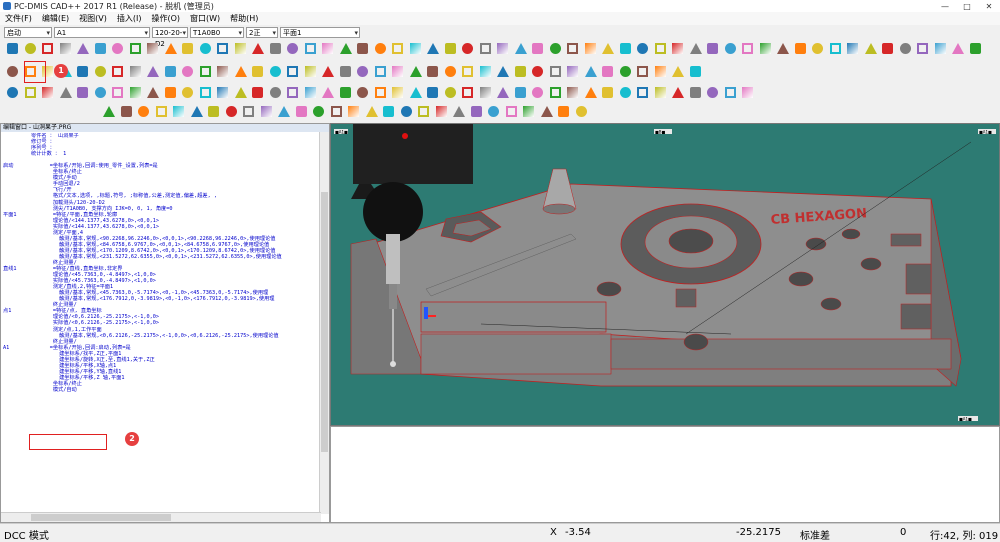 This screenshot has height=542, width=1000. Describe the element at coordinates (320, 33) in the screenshot. I see `workplane-select: 平面1` at that location.